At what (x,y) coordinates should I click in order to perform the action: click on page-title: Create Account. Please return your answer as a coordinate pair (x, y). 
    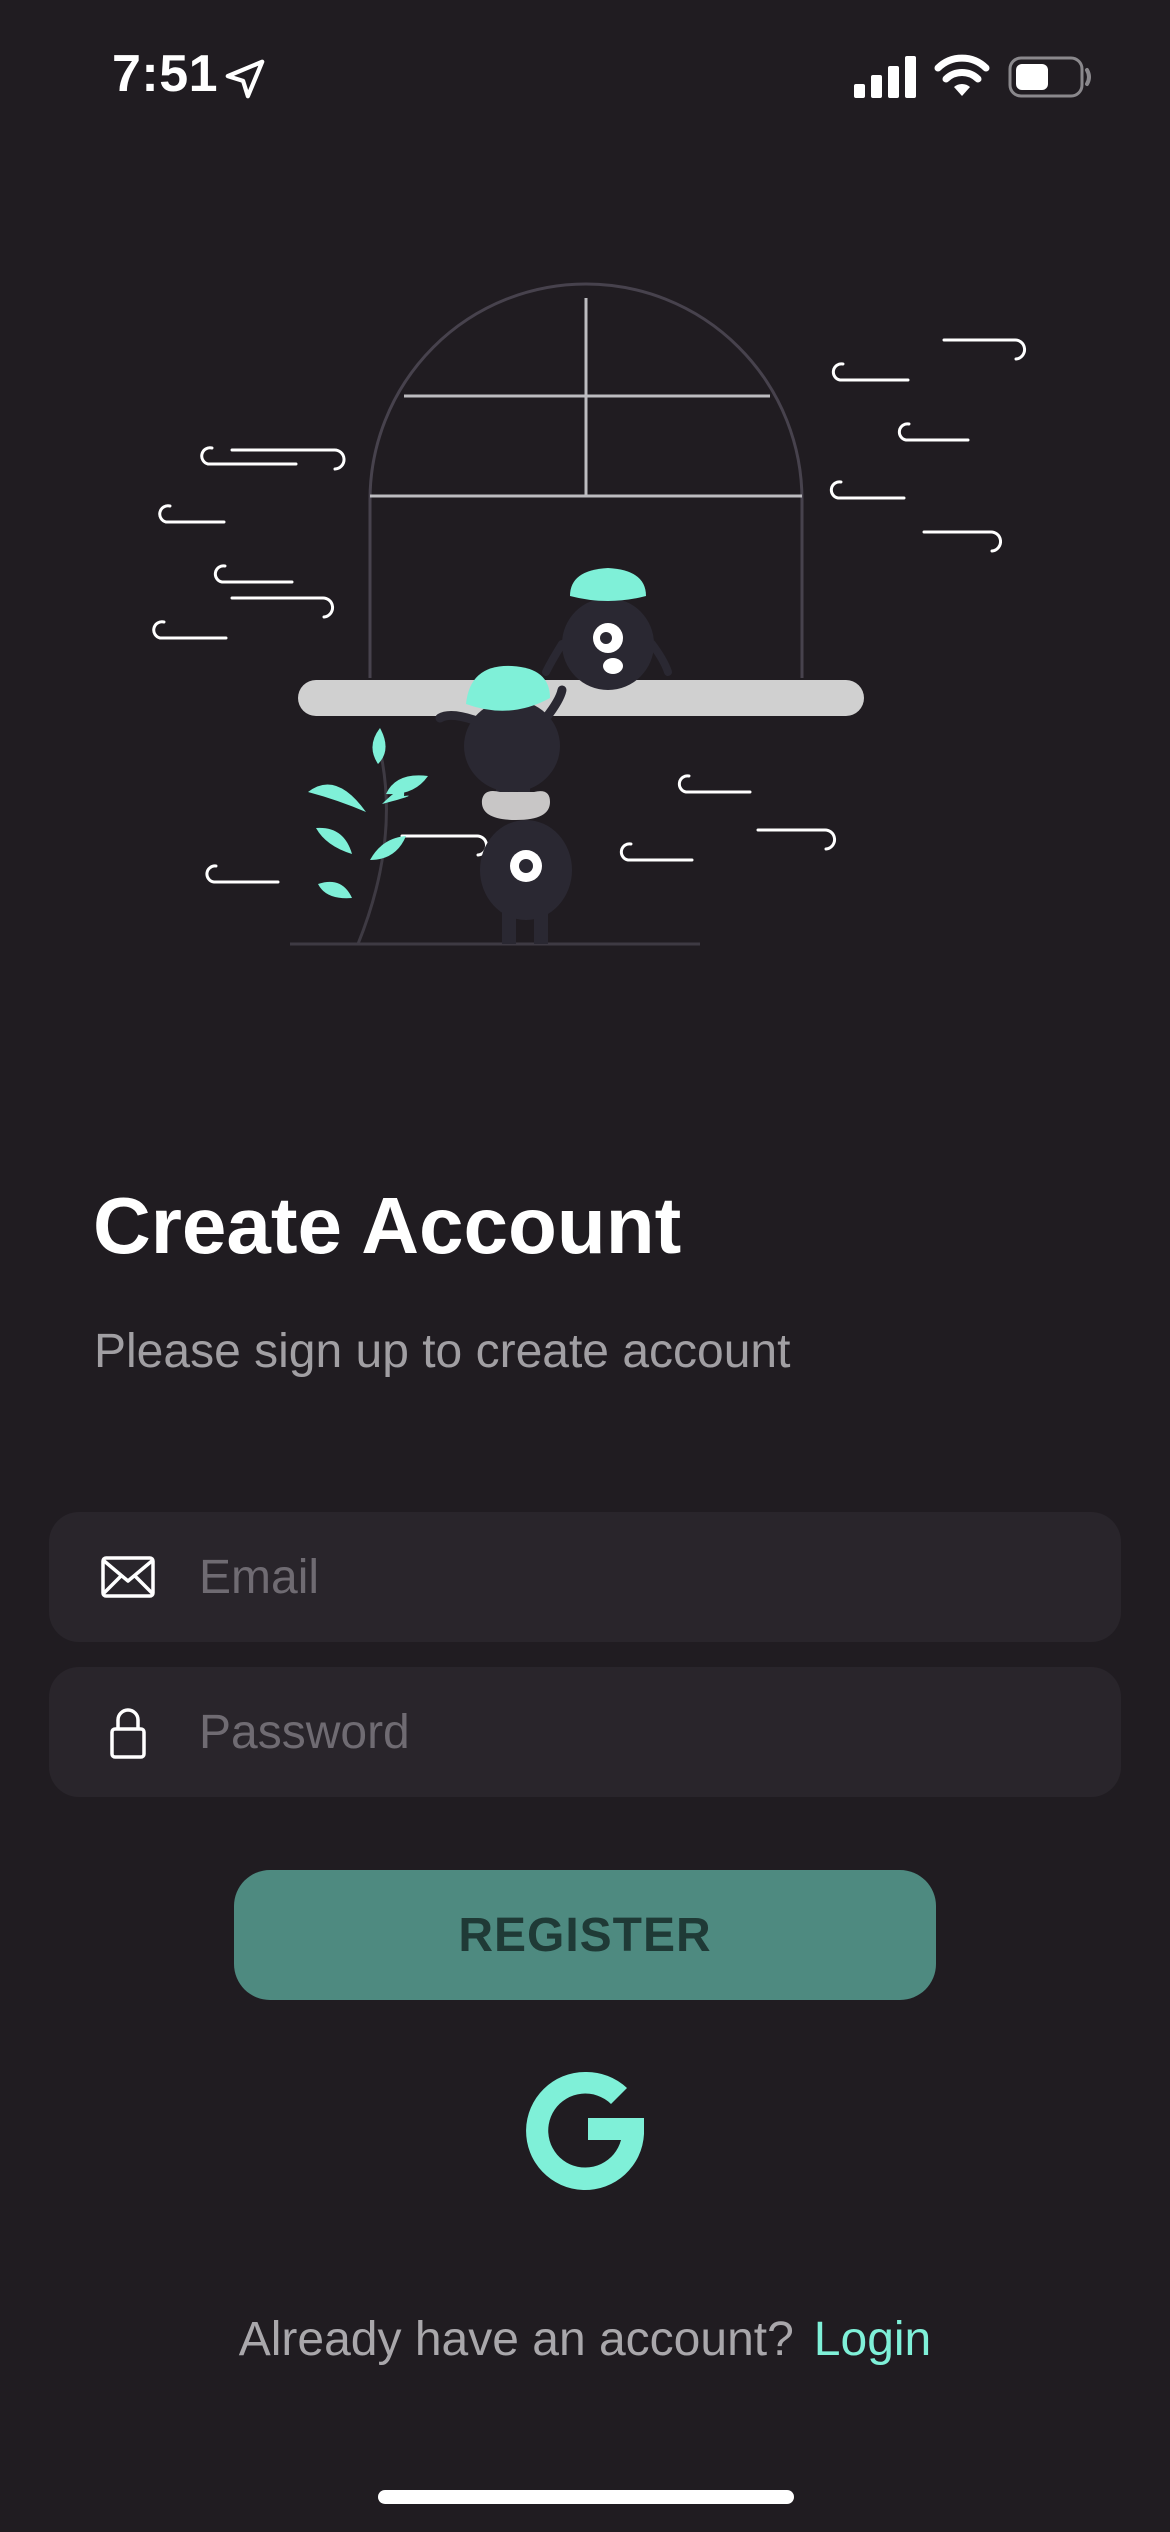
    Looking at the image, I should click on (387, 1225).